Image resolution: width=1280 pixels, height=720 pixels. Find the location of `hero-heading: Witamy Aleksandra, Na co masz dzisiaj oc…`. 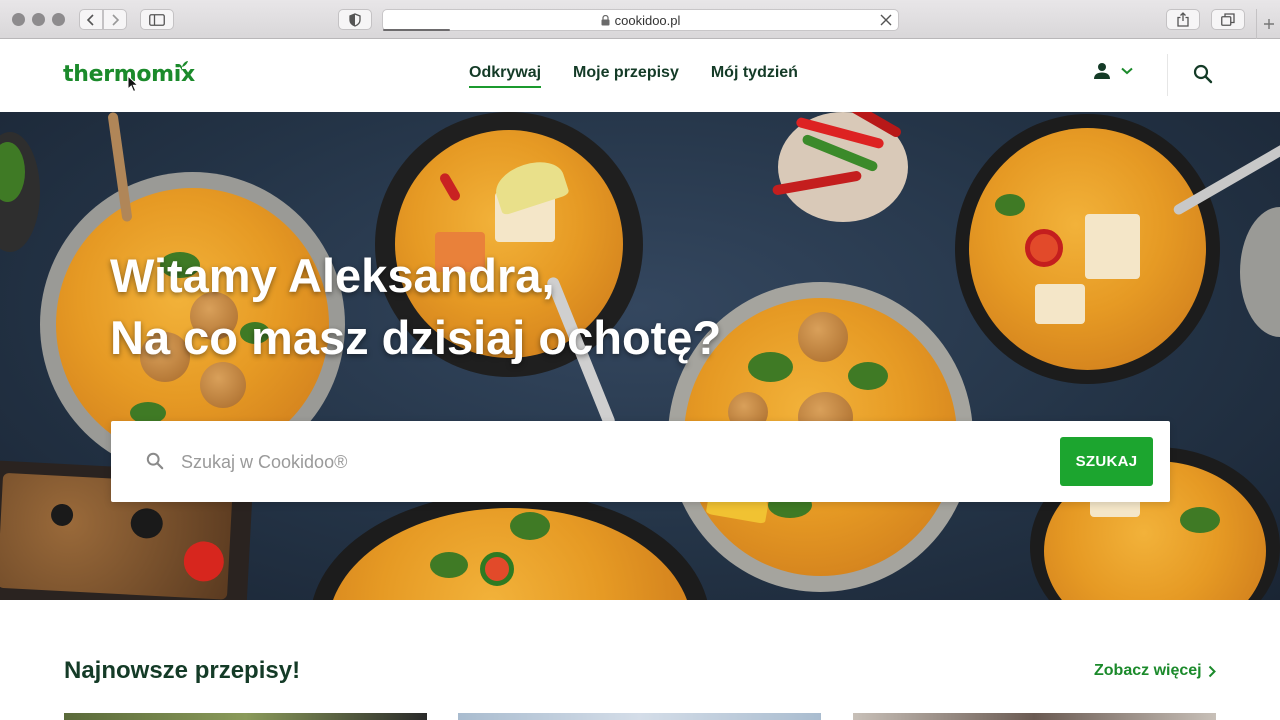

hero-heading: Witamy Aleksandra, Na co masz dzisiaj oc… is located at coordinates (415, 307).